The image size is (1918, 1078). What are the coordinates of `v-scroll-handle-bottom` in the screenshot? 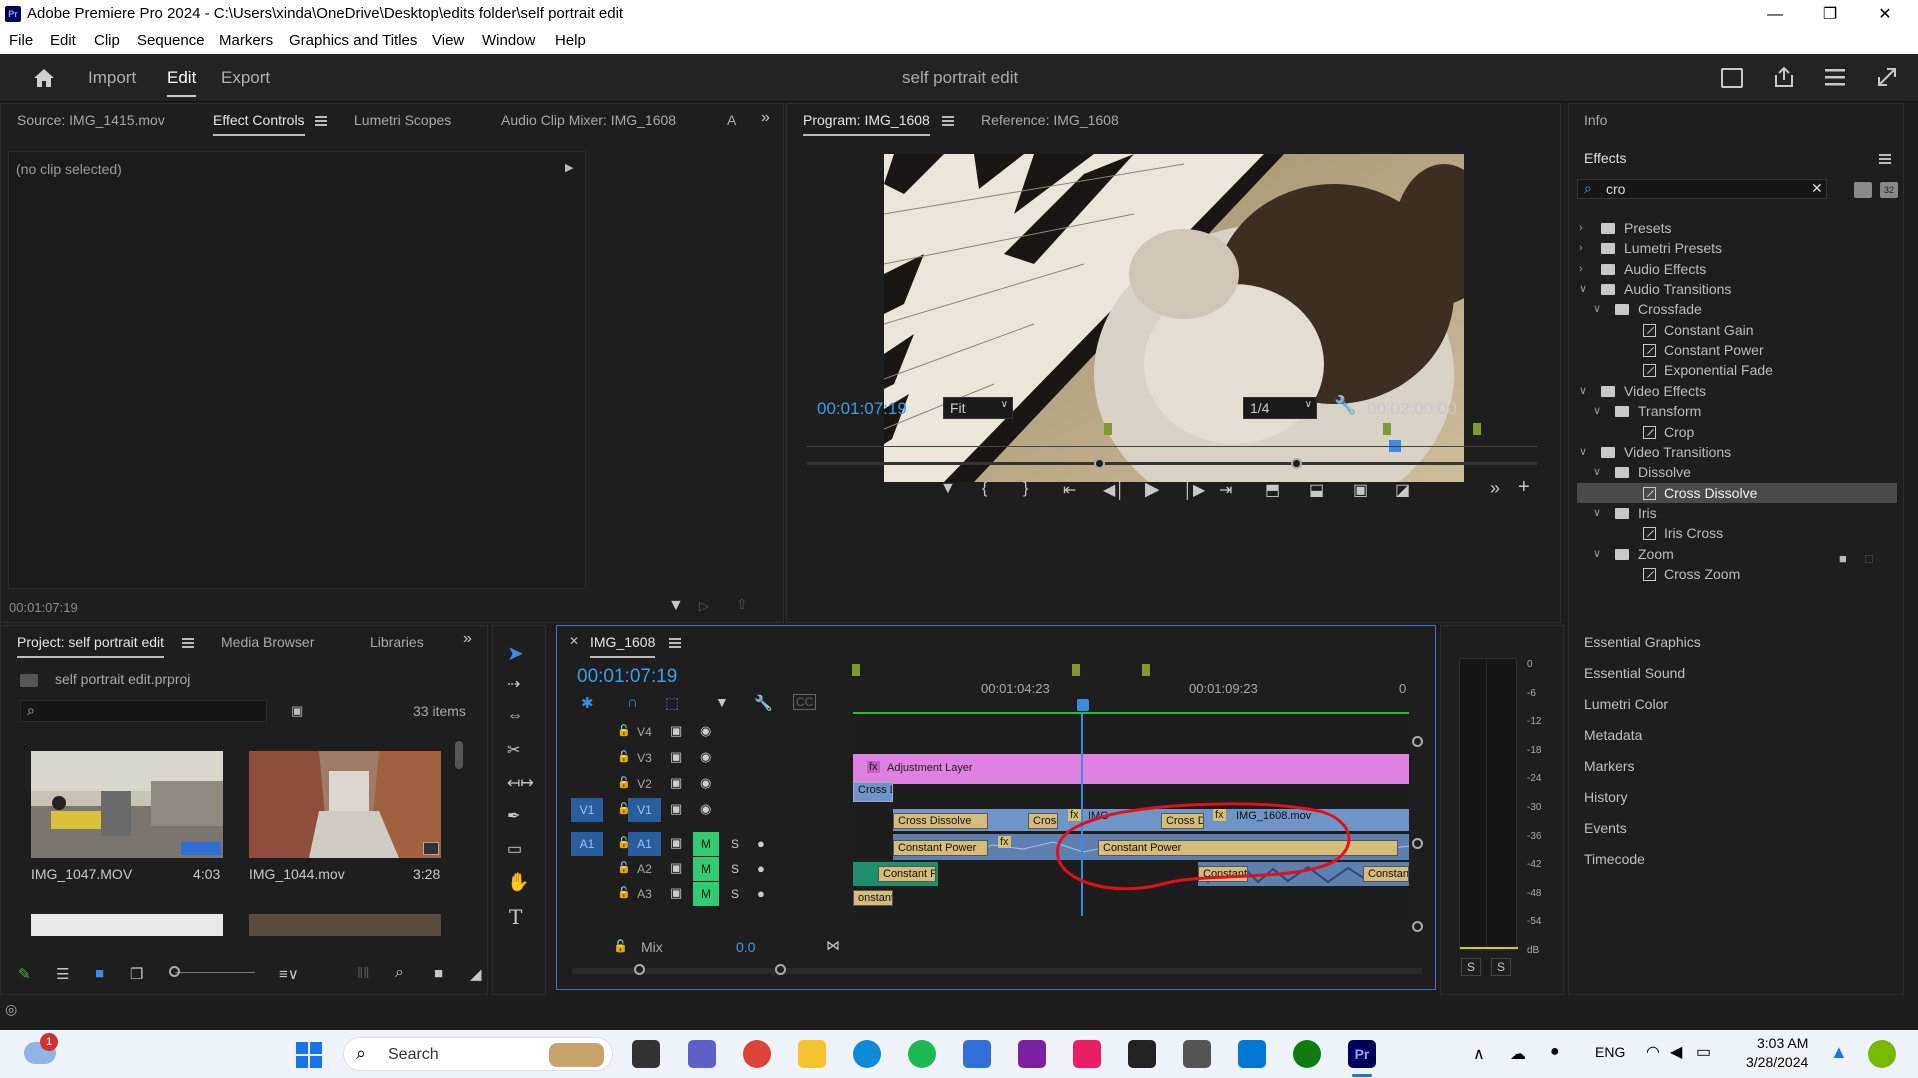 It's located at (1417, 926).